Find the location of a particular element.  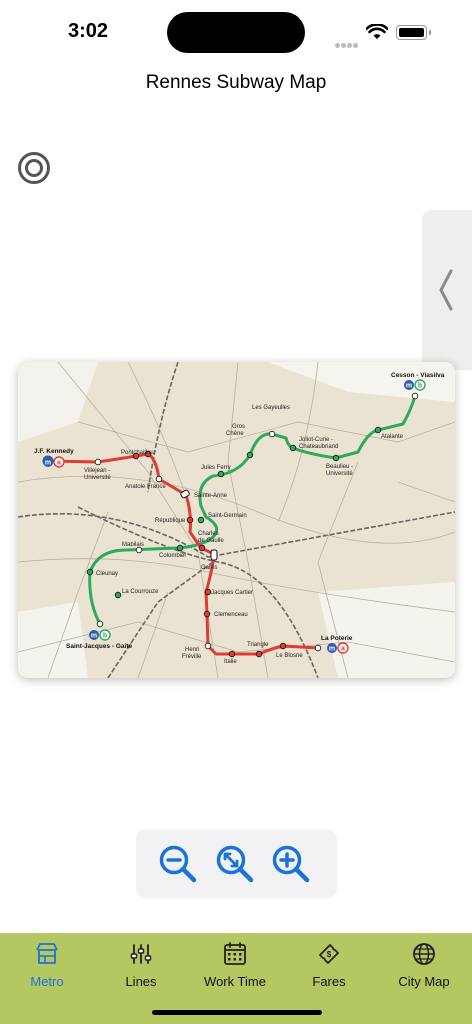

zoom-in-icon is located at coordinates (291, 864).